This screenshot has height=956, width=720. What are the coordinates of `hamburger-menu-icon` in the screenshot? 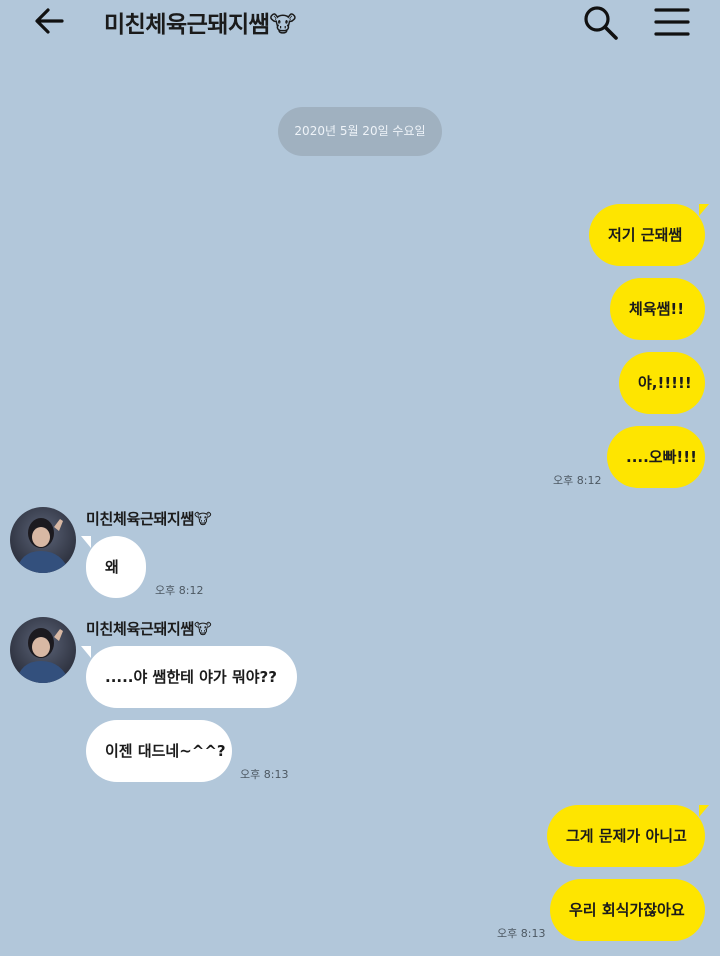 It's located at (672, 22).